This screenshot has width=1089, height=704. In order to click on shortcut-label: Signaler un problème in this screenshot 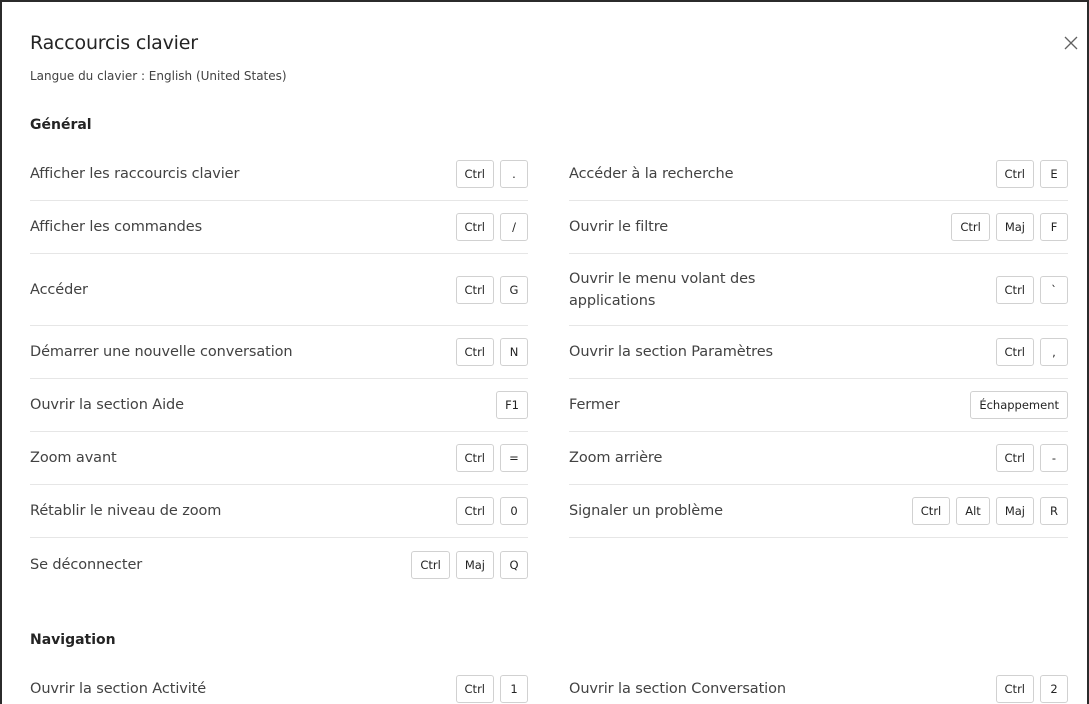, I will do `click(646, 511)`.